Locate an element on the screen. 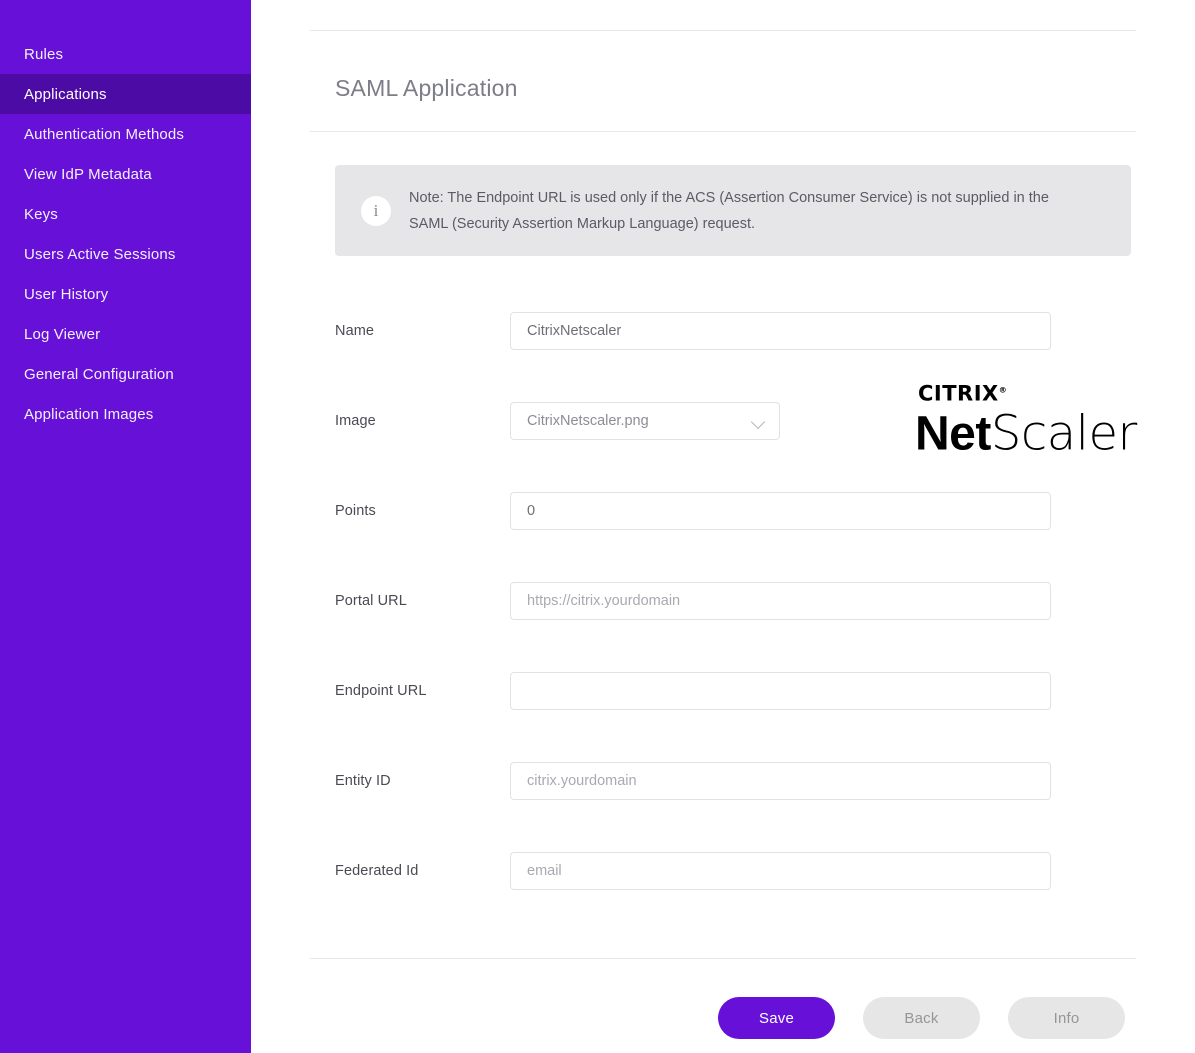  field-row-points: Points is located at coordinates (765, 511).